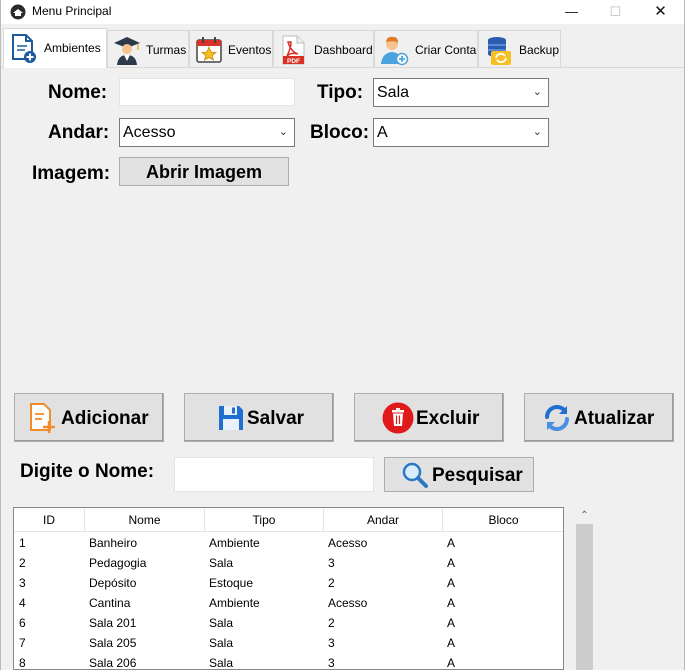 The image size is (685, 670). Describe the element at coordinates (78, 92) in the screenshot. I see `nome-label: Nome:` at that location.